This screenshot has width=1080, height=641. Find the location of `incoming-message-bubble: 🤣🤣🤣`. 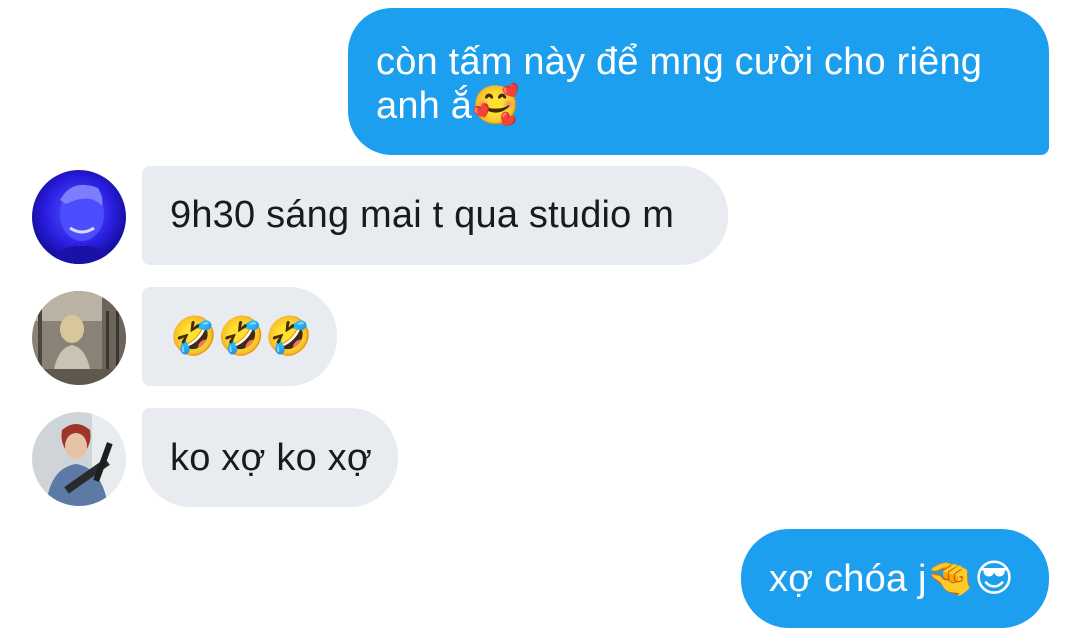

incoming-message-bubble: 🤣🤣🤣 is located at coordinates (239, 336).